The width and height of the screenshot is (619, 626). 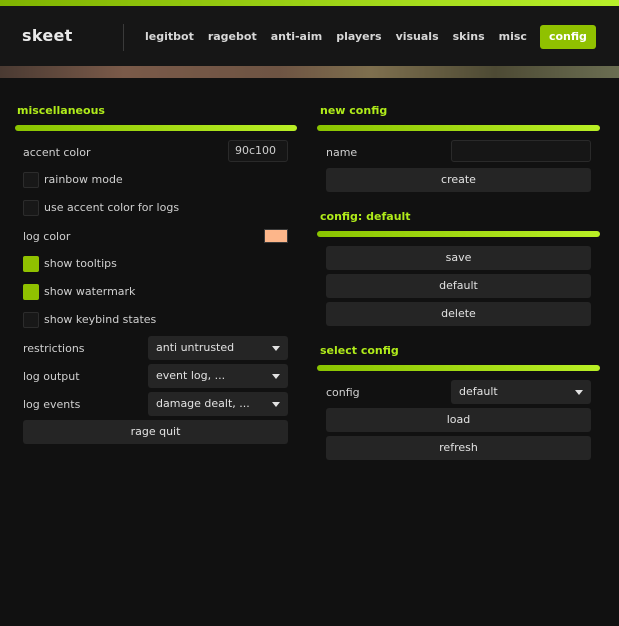 I want to click on show-keybind-states-checkbox, so click(x=31, y=320).